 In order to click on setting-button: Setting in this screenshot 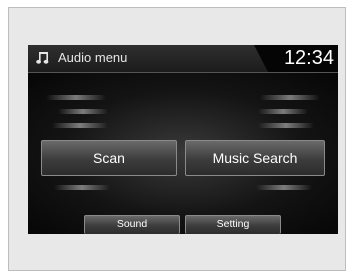, I will do `click(233, 224)`.